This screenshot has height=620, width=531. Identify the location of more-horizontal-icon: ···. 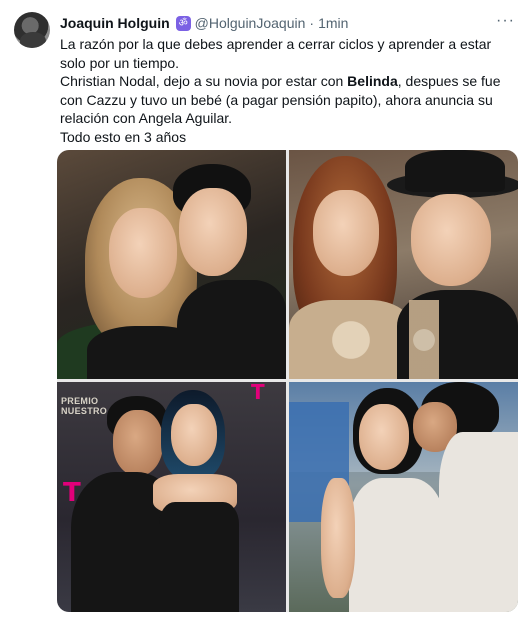
(505, 21).